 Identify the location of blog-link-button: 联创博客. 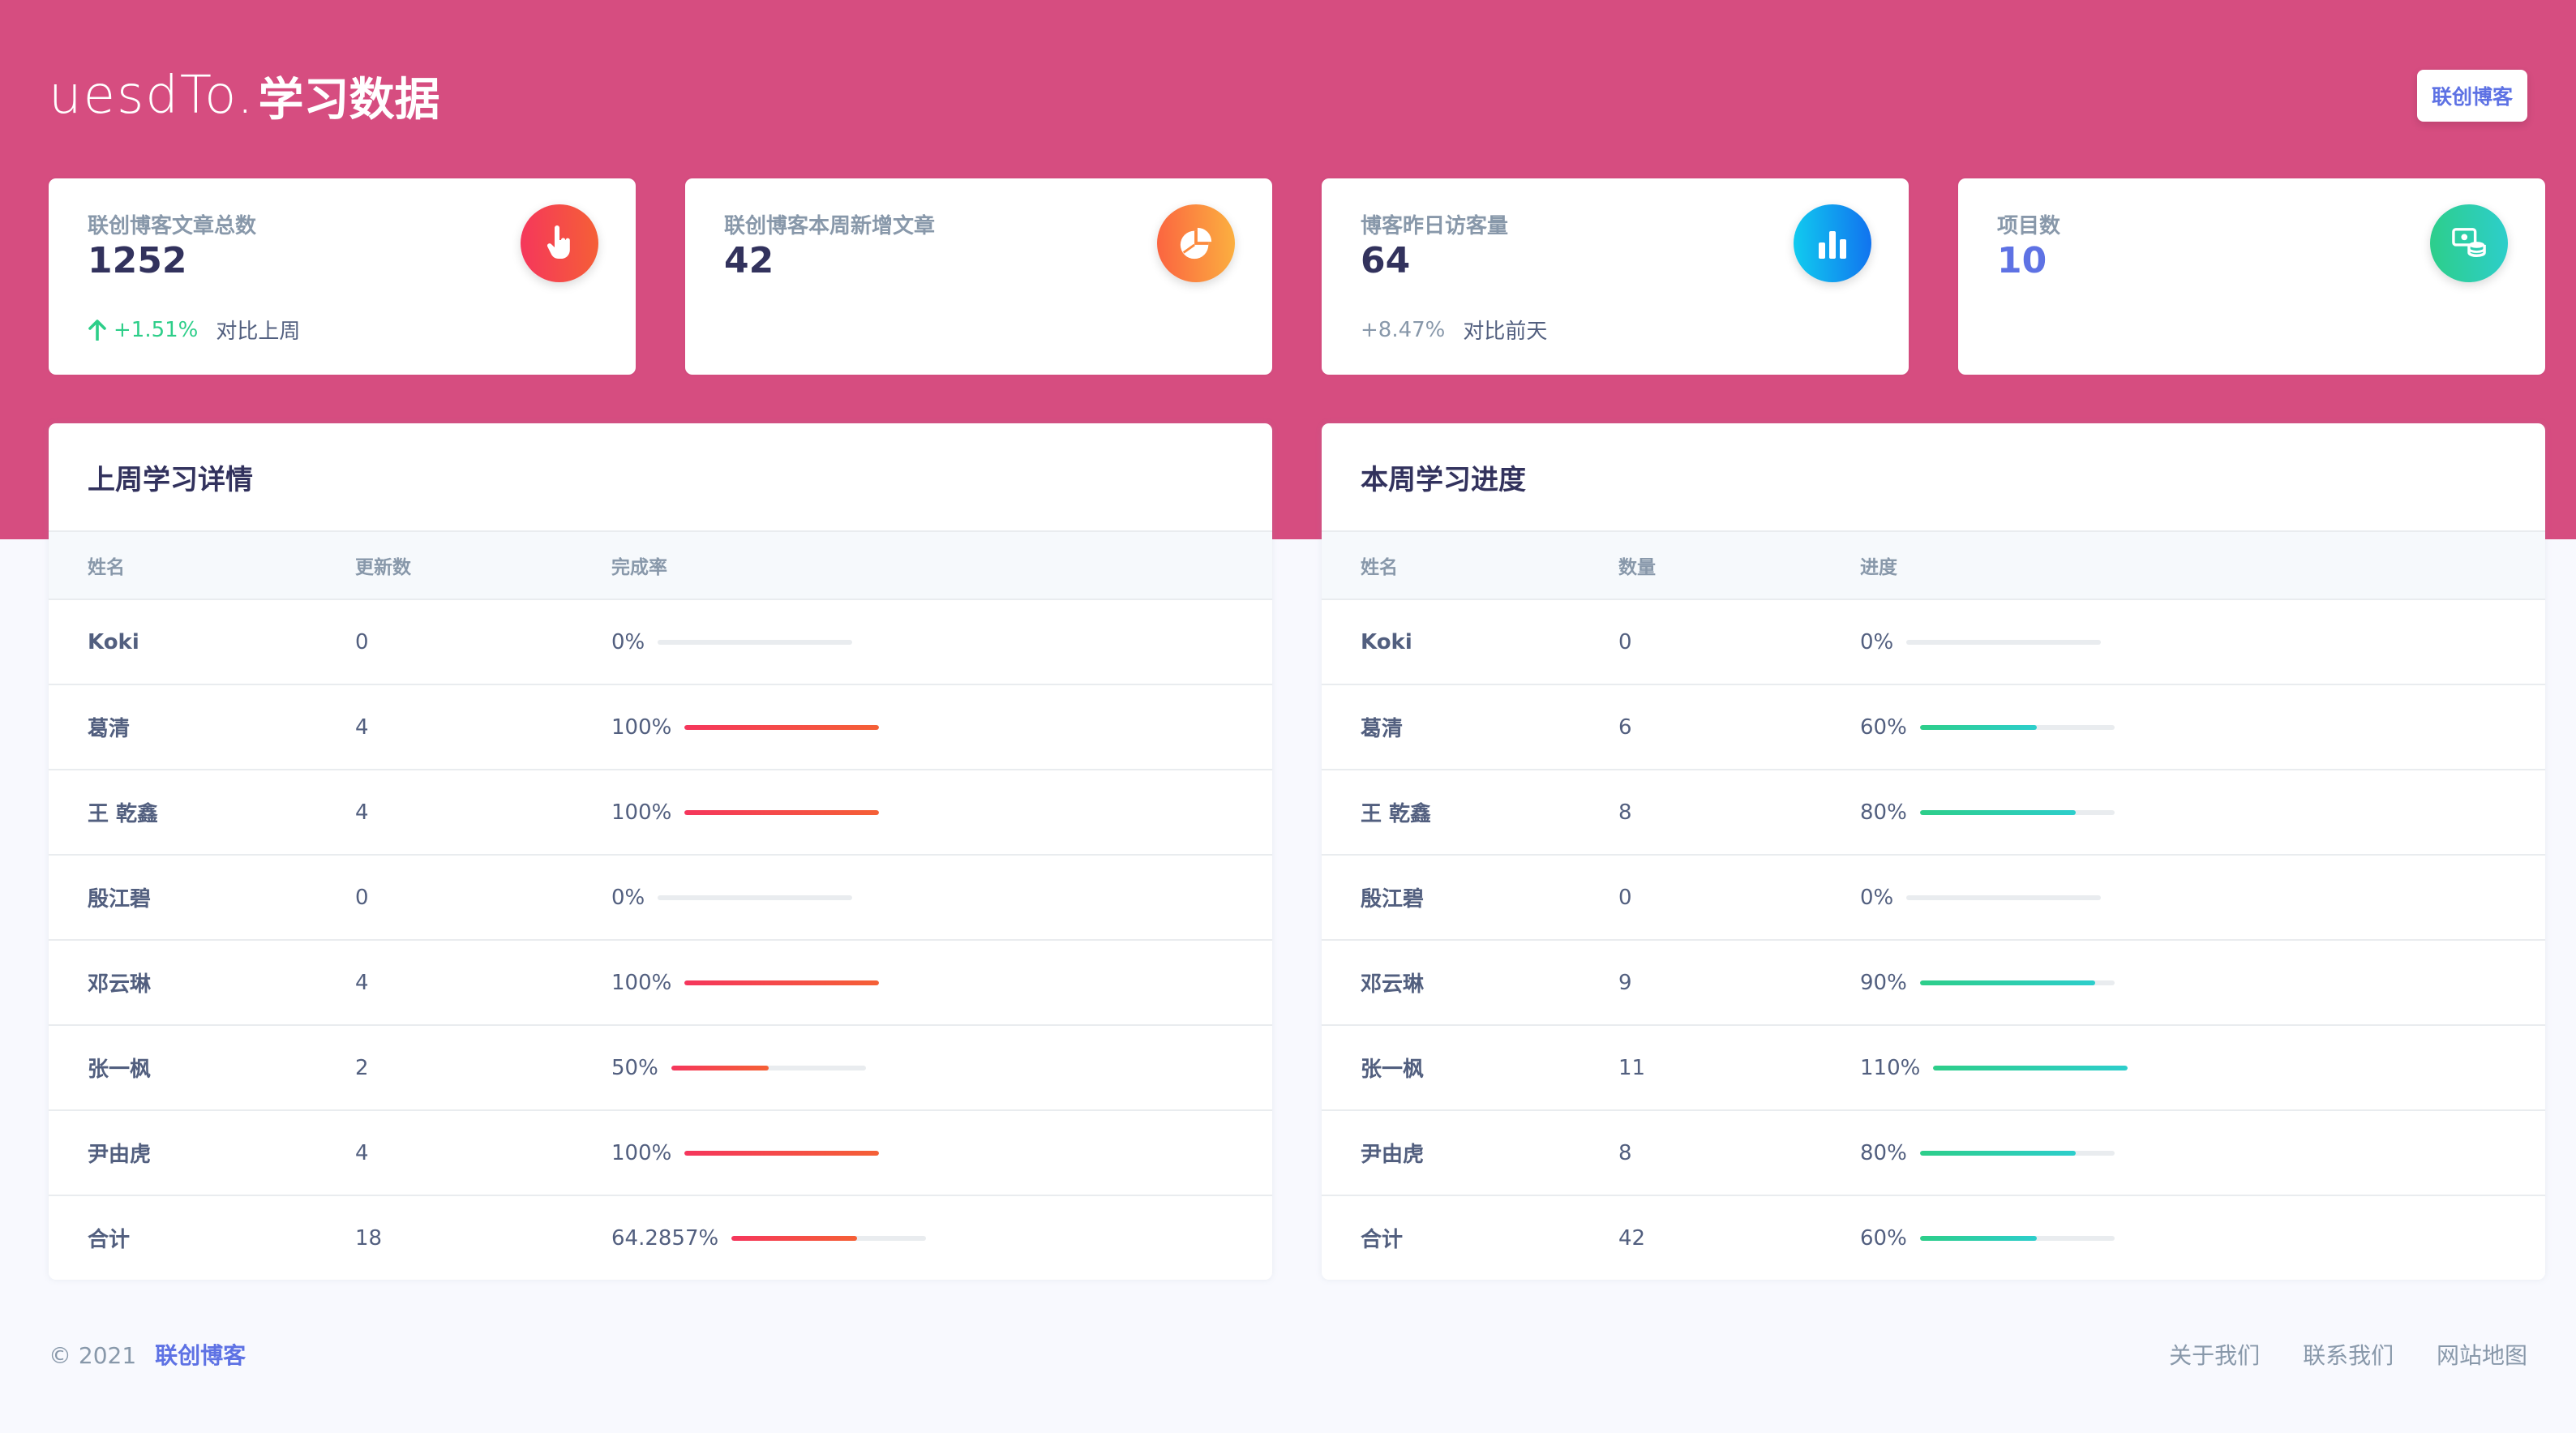
(2471, 96).